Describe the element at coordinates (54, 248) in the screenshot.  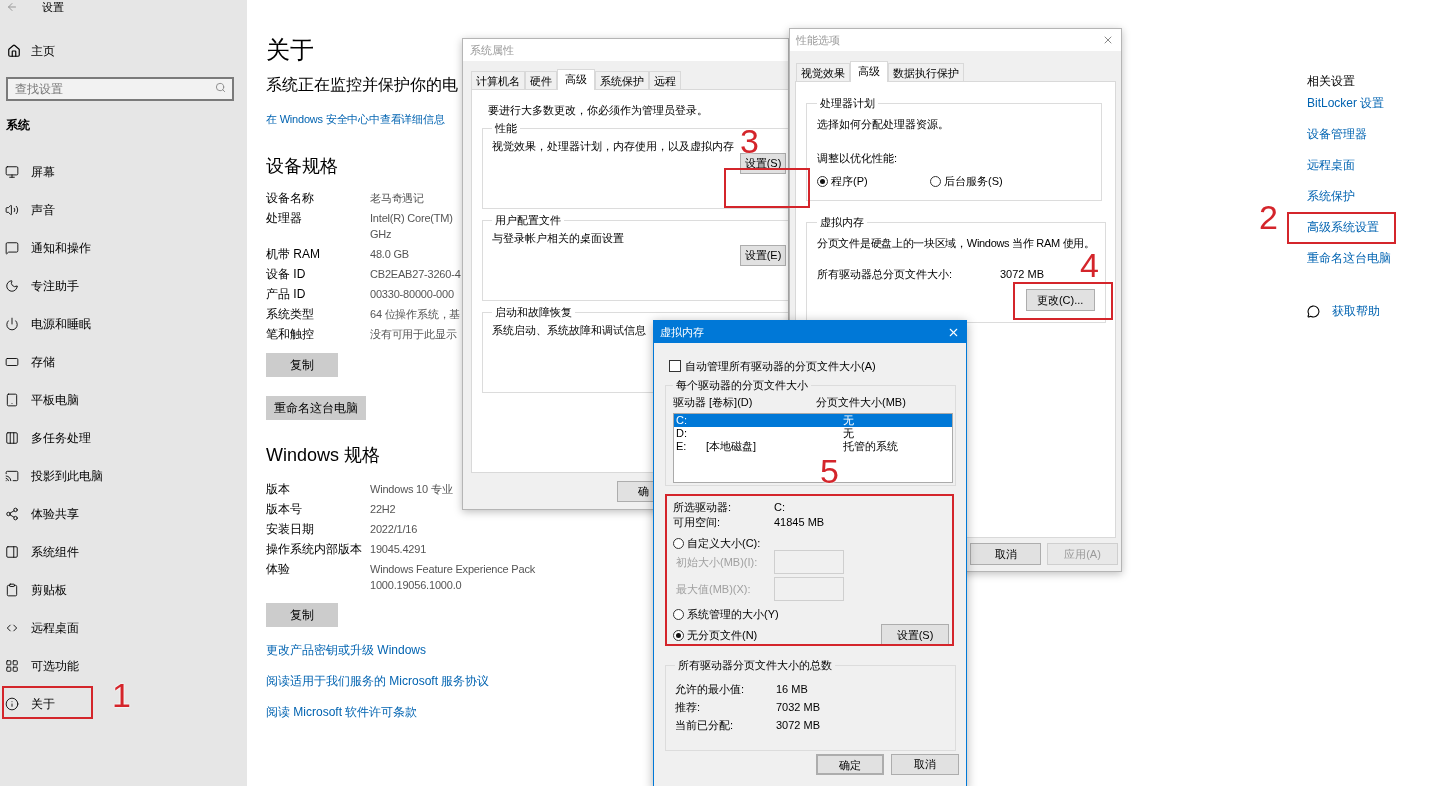
I see `nav-item: 通知和操作` at that location.